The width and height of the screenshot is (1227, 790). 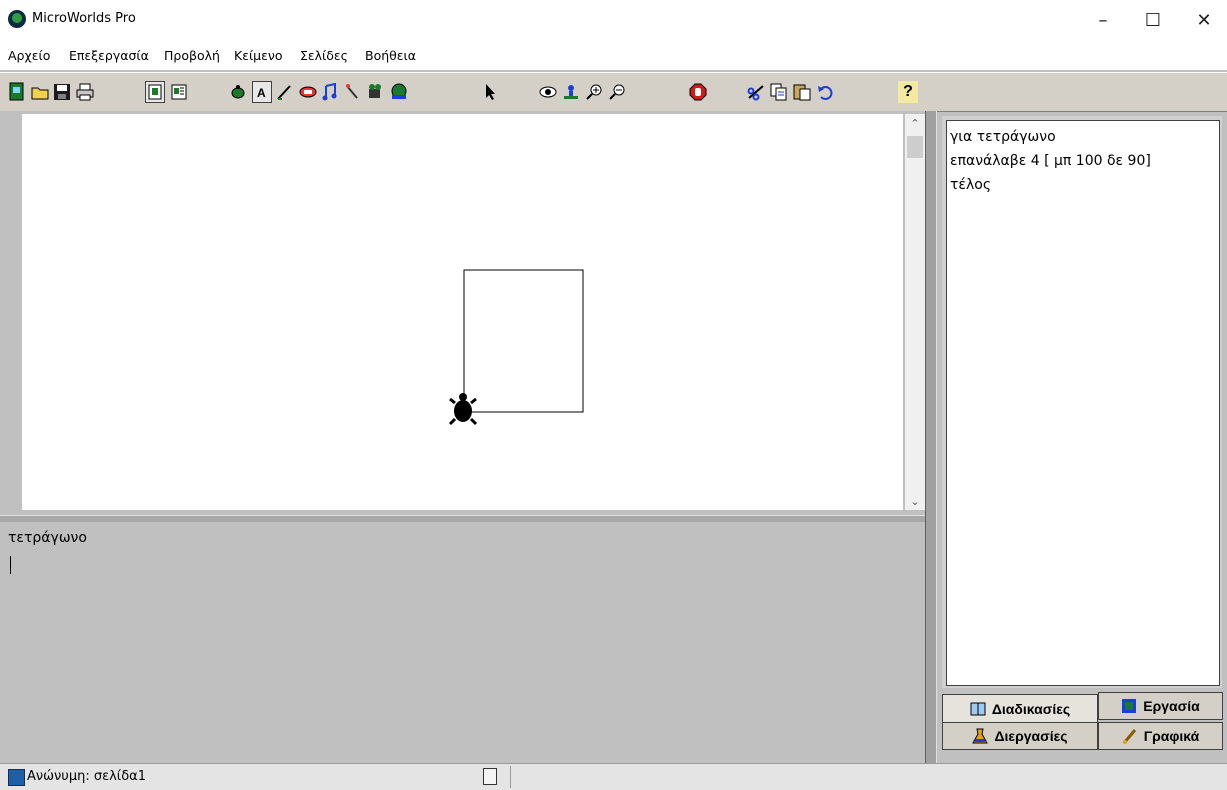 What do you see at coordinates (85, 92) in the screenshot?
I see `print-icon` at bounding box center [85, 92].